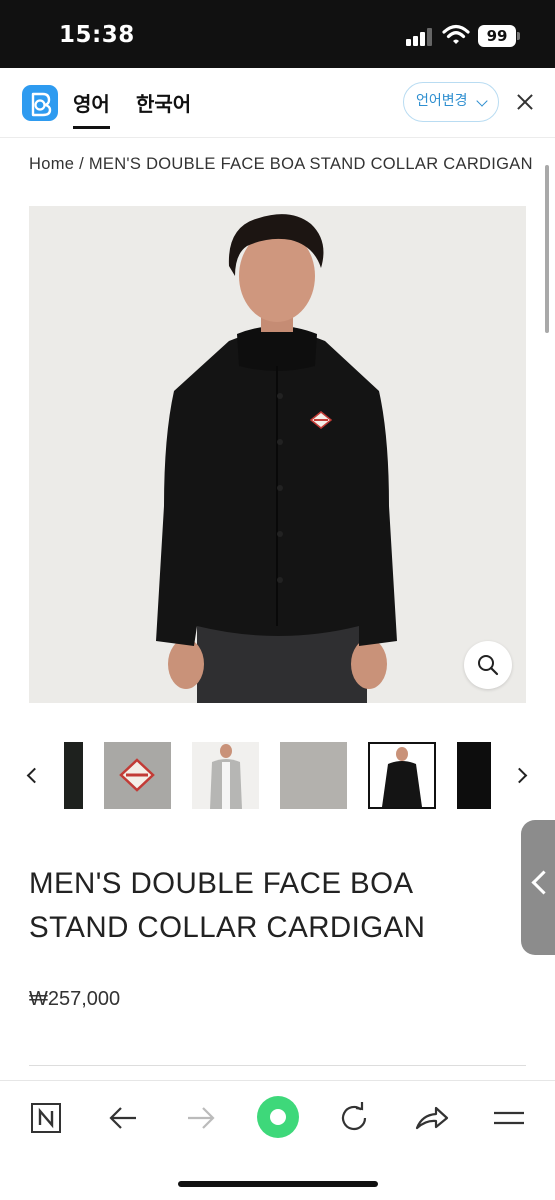 This screenshot has width=555, height=1200. Describe the element at coordinates (277, 103) in the screenshot. I see `translation-bar: 영어 한국어 언어변경` at that location.